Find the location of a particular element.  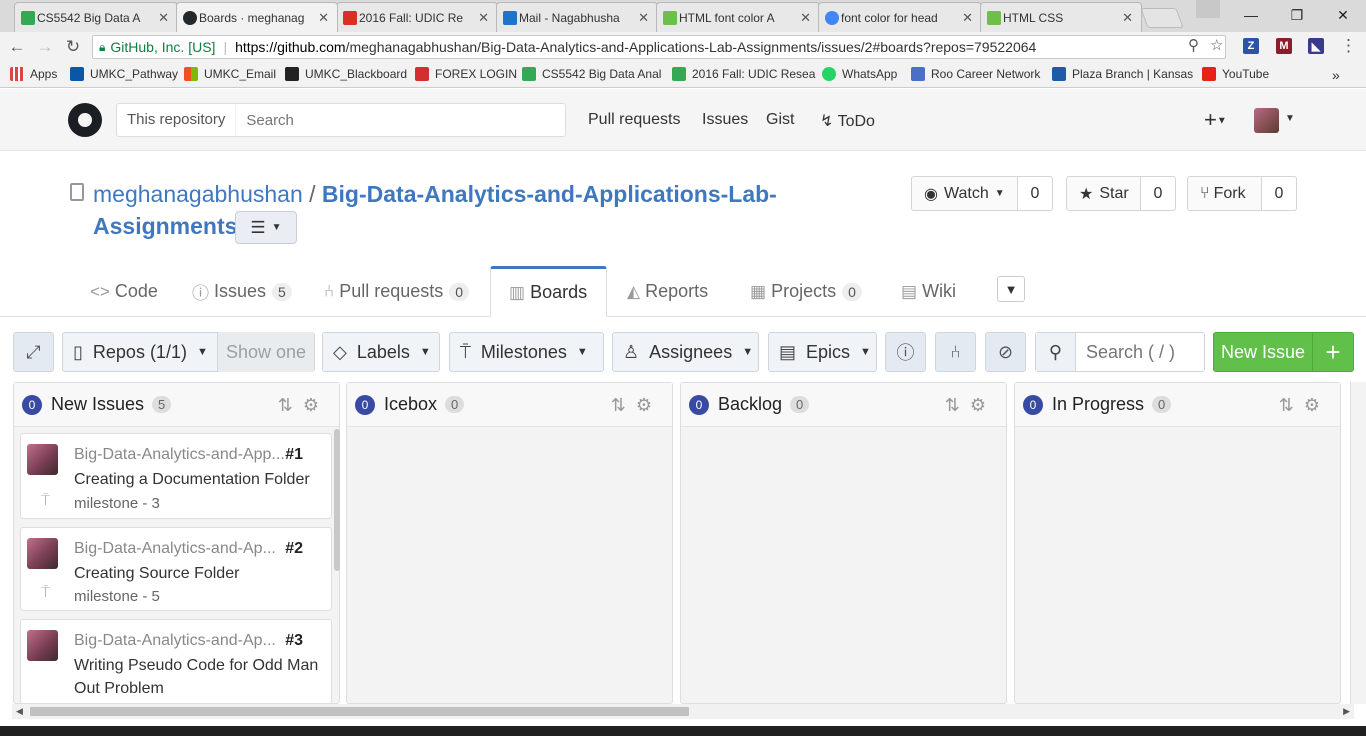

browser-tab: HTML font color A ✕ is located at coordinates (738, 17).